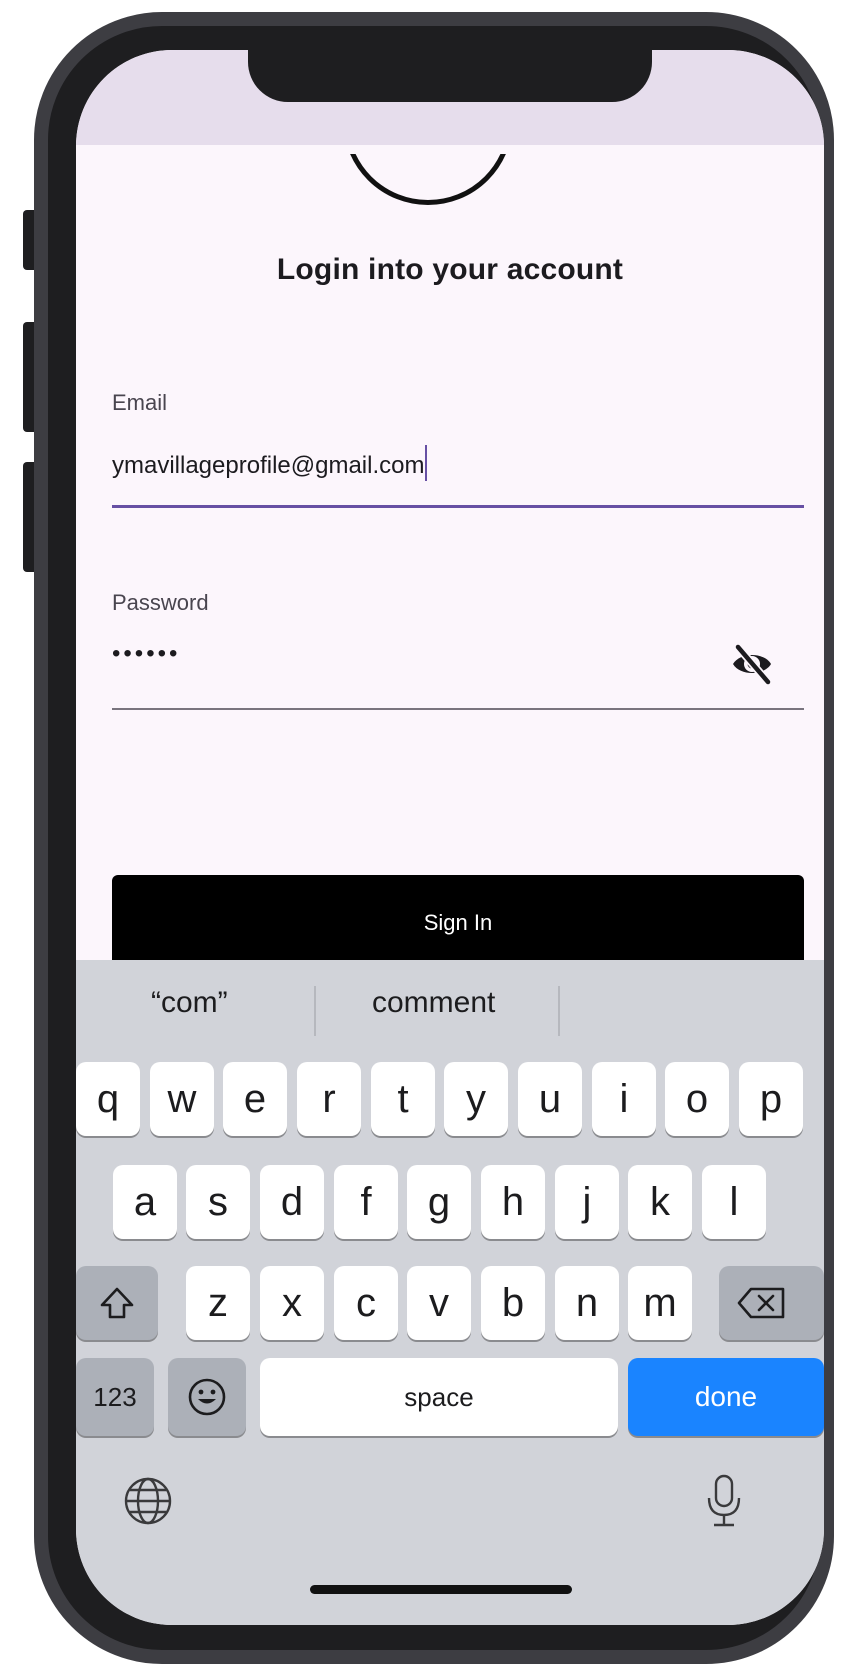  I want to click on key-q: q, so click(108, 1099).